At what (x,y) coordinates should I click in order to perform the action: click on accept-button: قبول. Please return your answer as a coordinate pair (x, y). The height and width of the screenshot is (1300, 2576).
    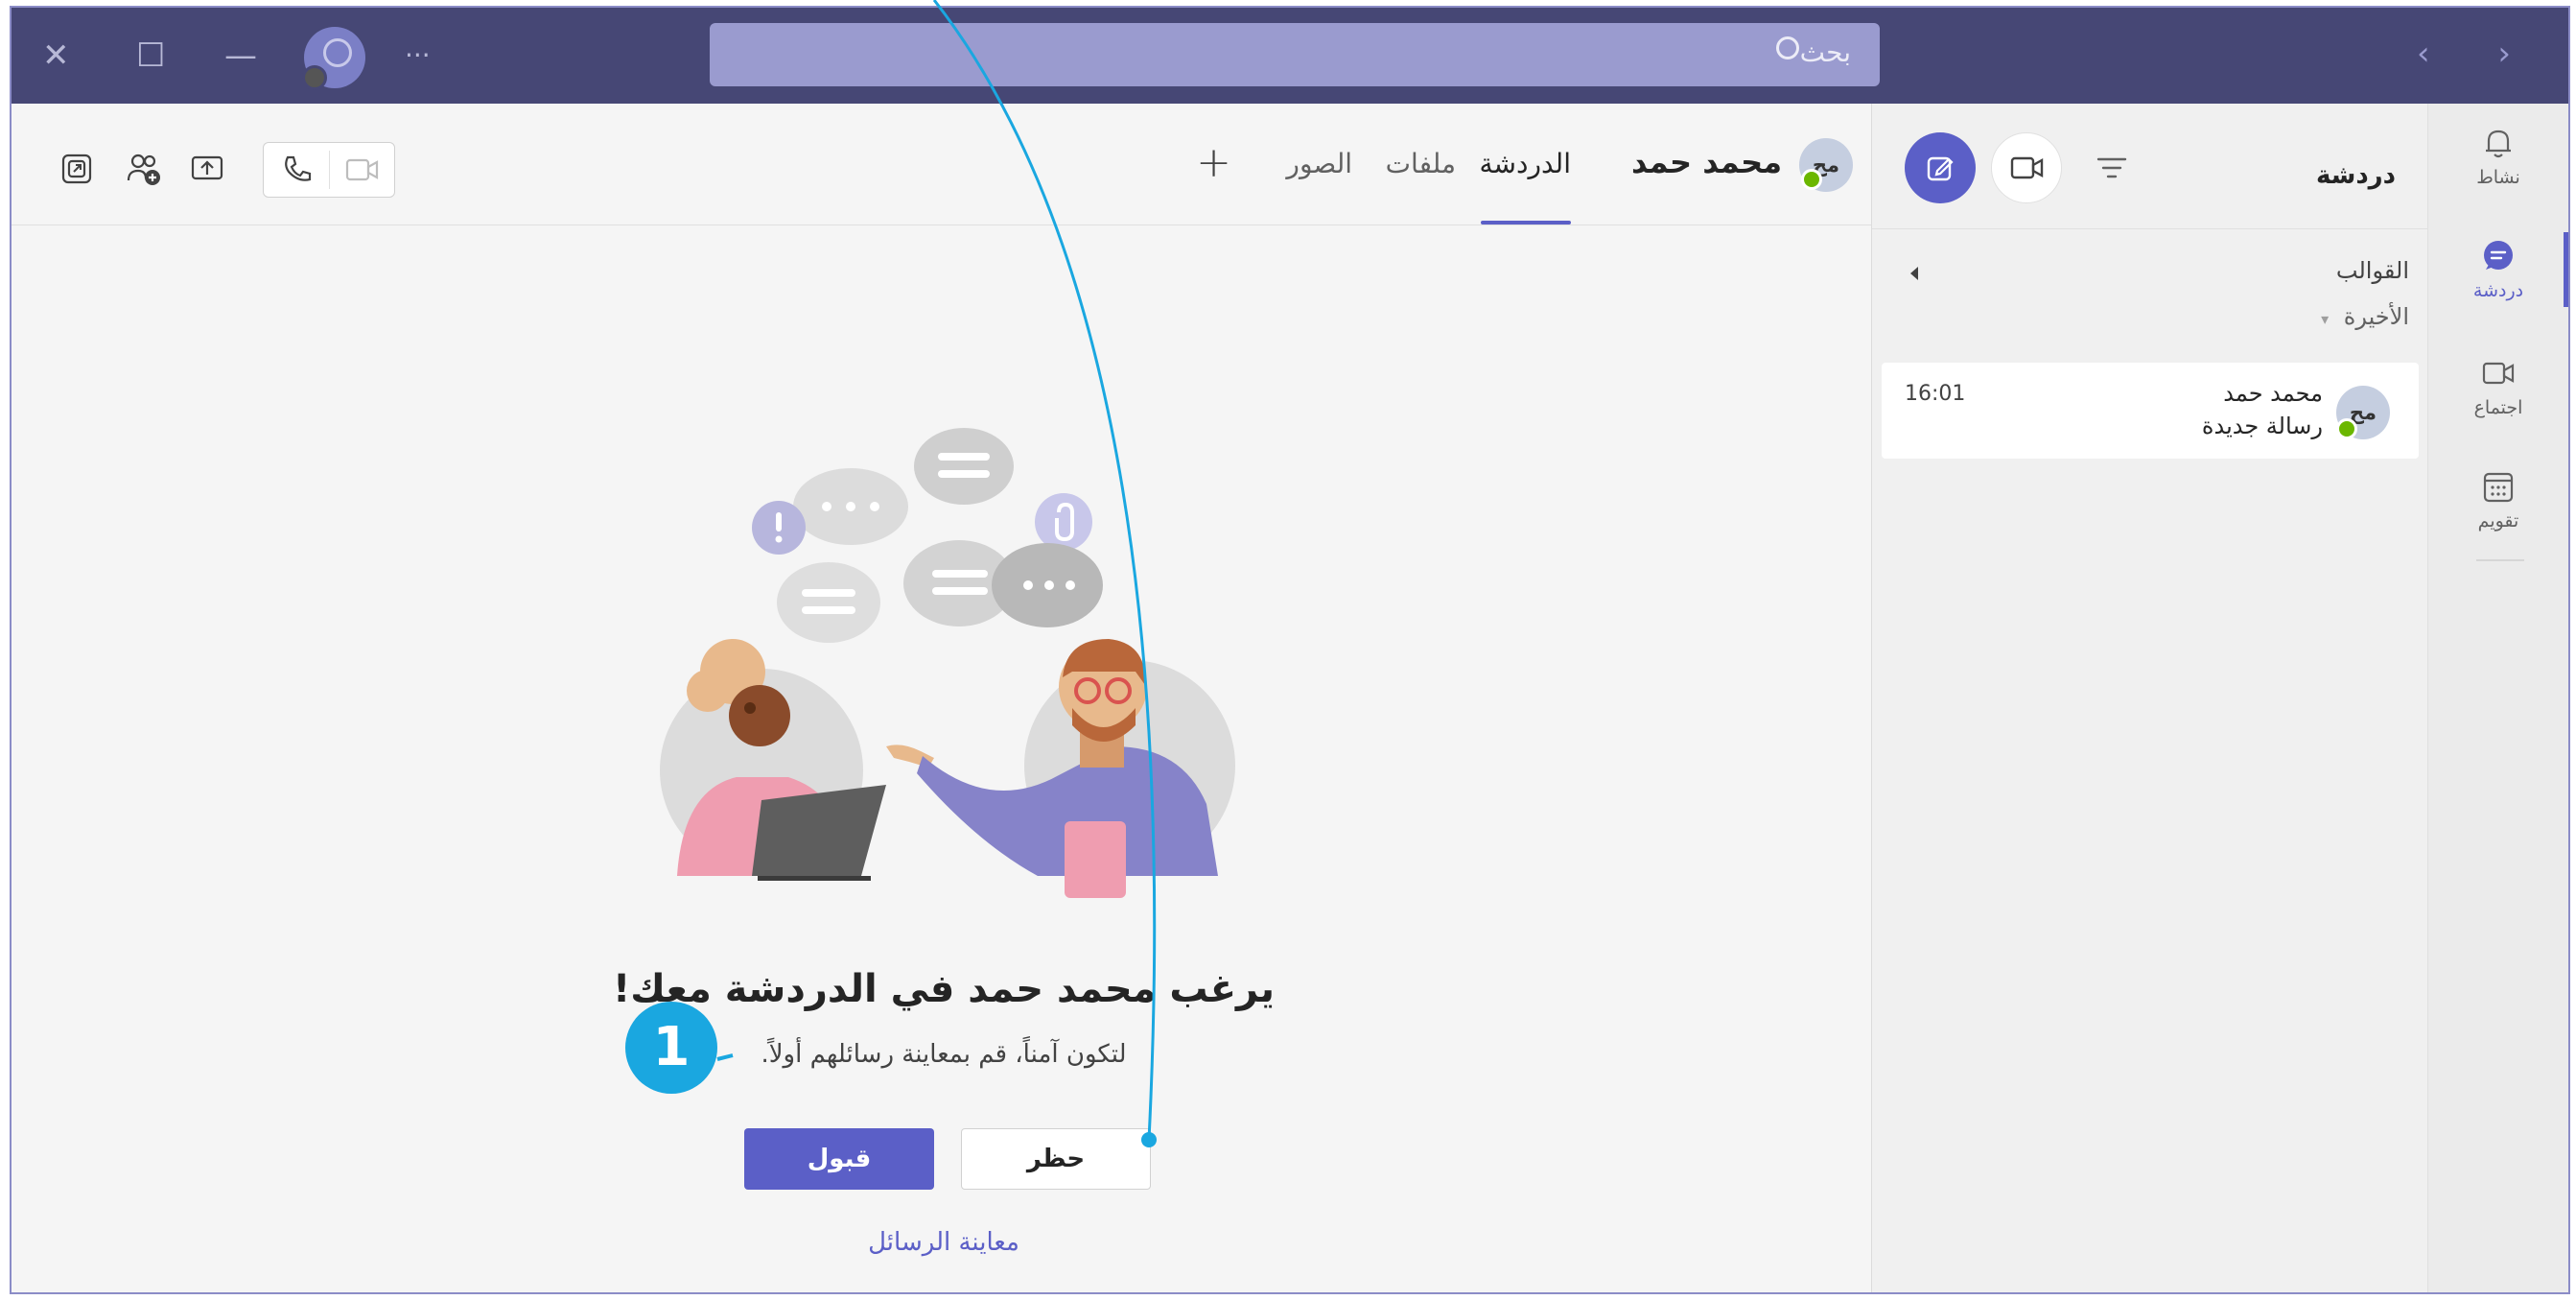
    Looking at the image, I should click on (839, 1159).